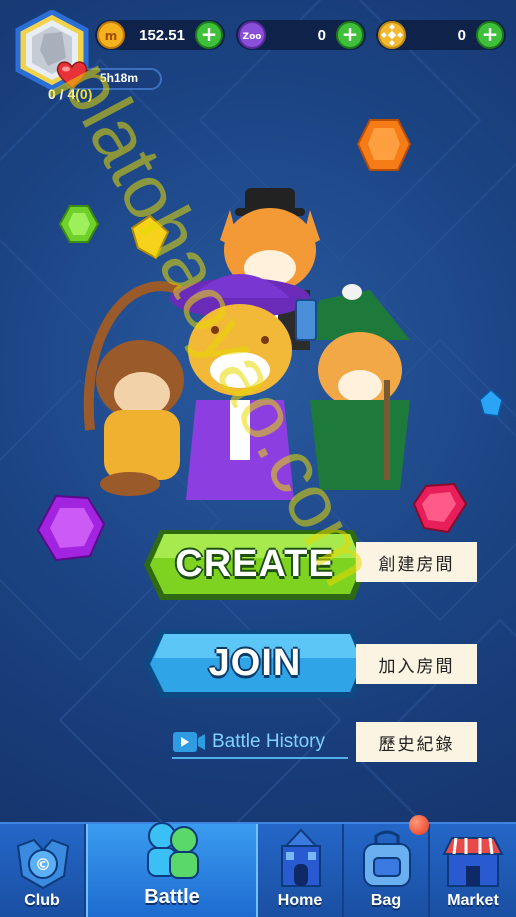 The width and height of the screenshot is (516, 917). What do you see at coordinates (173, 850) in the screenshot?
I see `battle-icon` at bounding box center [173, 850].